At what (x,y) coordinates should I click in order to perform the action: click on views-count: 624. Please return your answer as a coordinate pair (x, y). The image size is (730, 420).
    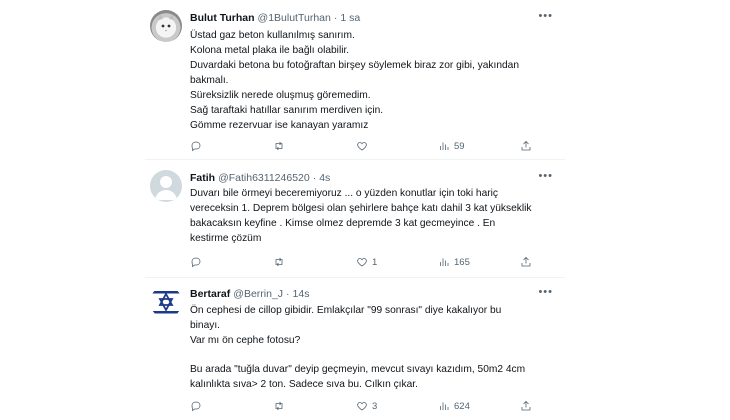
    Looking at the image, I should click on (462, 406).